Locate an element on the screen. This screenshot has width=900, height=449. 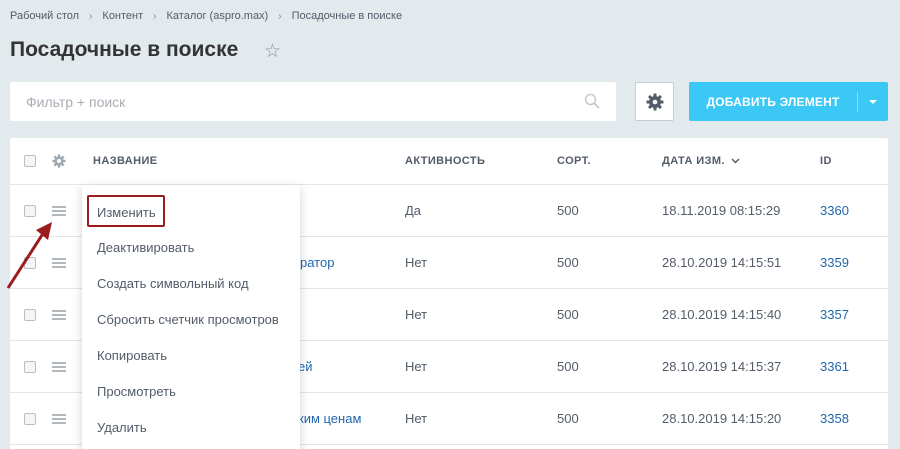
column-header-date-label: ДАТА ИЗМ. is located at coordinates (693, 161).